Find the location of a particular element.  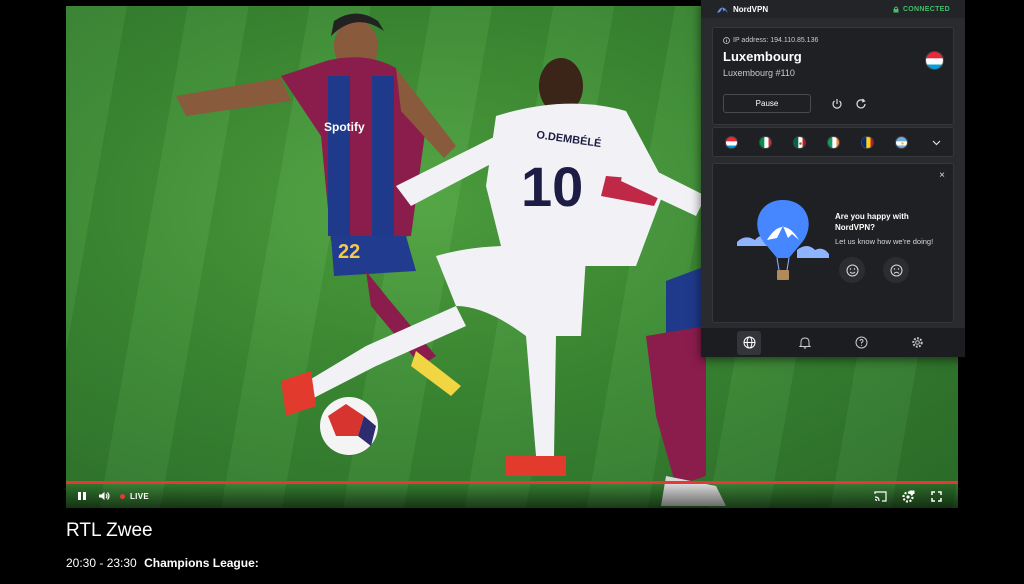

settings-icon is located at coordinates (917, 343).